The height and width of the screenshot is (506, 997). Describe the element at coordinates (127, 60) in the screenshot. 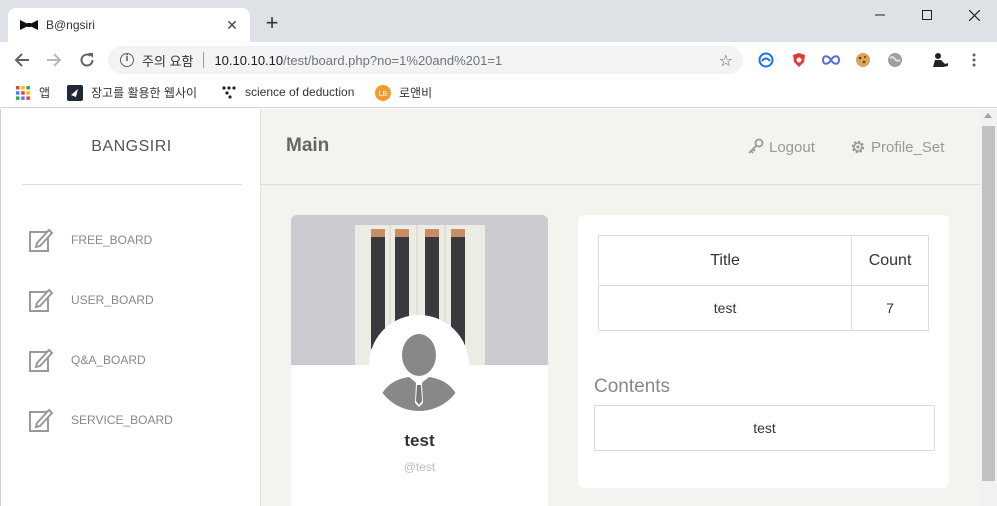

I see `info-icon: i` at that location.